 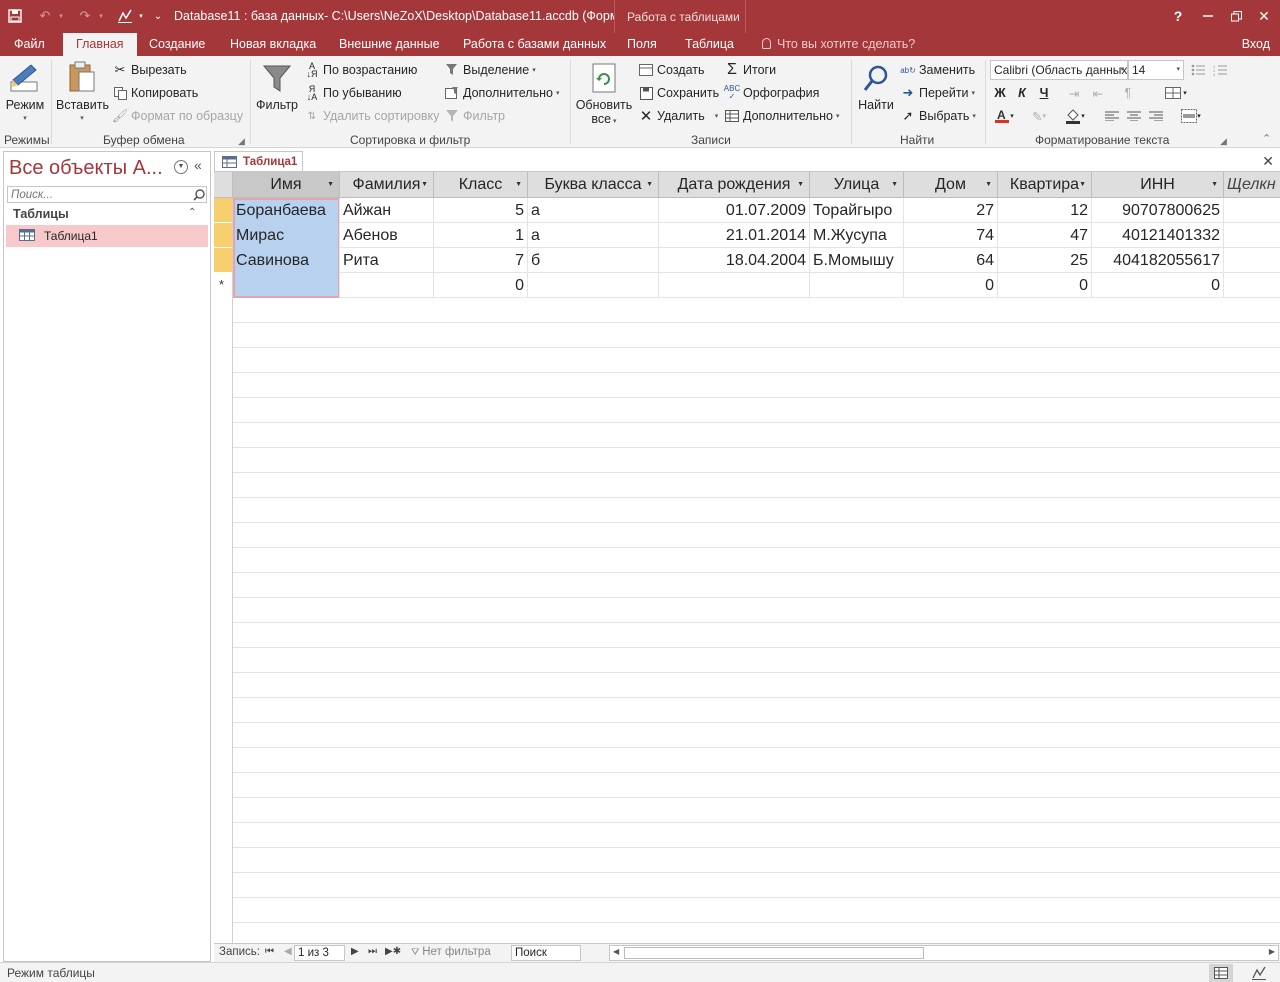 What do you see at coordinates (1059, 70) in the screenshot?
I see `font-name-combo: Calibri (Область данных) ▾` at bounding box center [1059, 70].